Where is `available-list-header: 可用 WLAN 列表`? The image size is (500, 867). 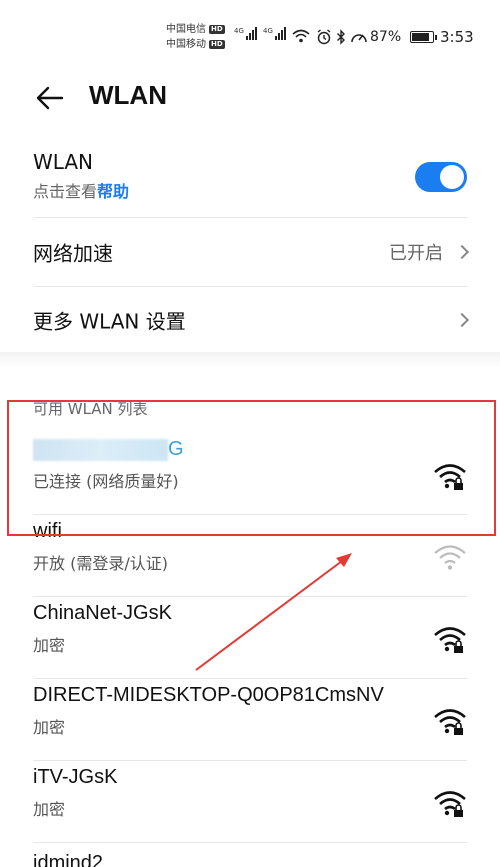
available-list-header: 可用 WLAN 列表 is located at coordinates (90, 409).